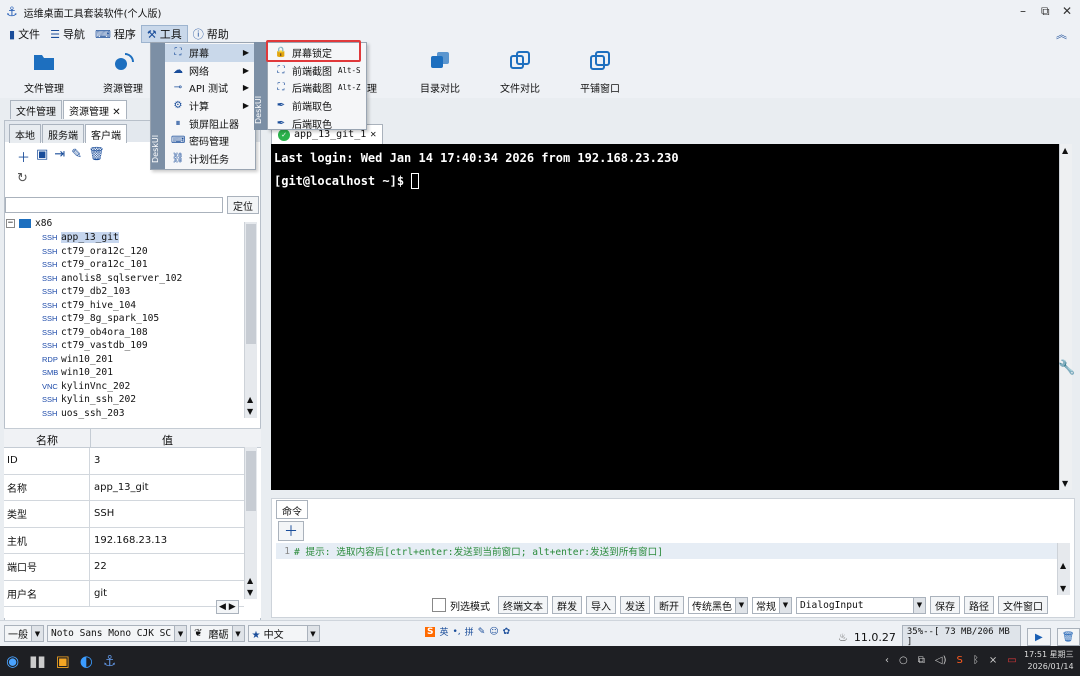 Image resolution: width=1080 pixels, height=676 pixels. What do you see at coordinates (600, 71) in the screenshot?
I see `toolbar-tile-windows: 平铺窗口` at bounding box center [600, 71].